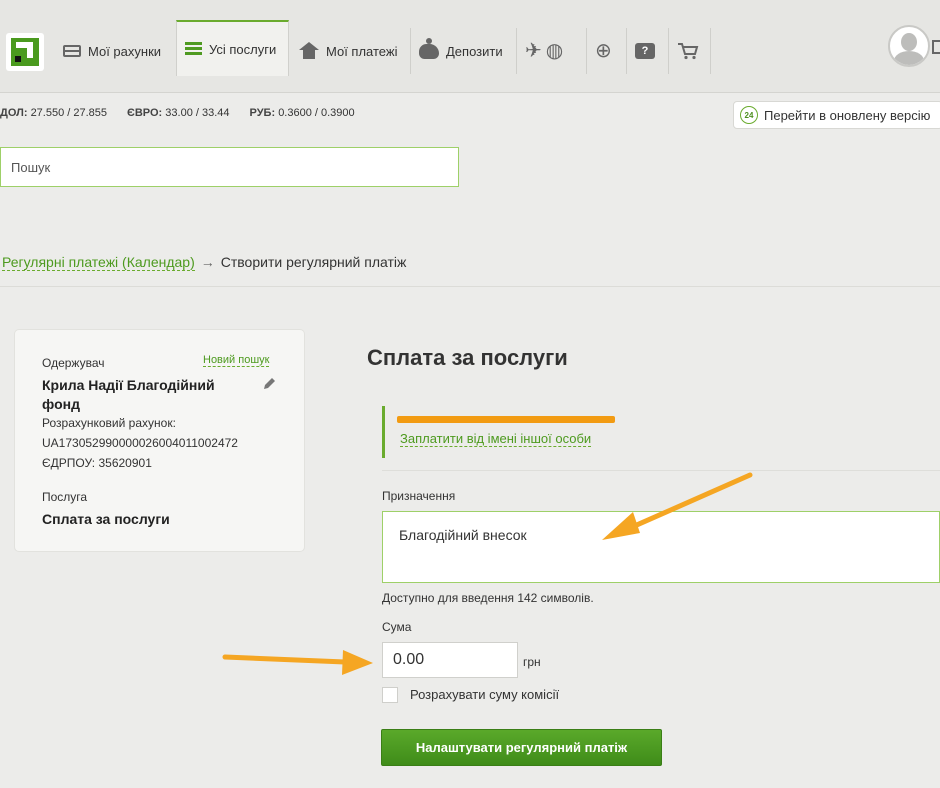  I want to click on card-icon, so click(72, 51).